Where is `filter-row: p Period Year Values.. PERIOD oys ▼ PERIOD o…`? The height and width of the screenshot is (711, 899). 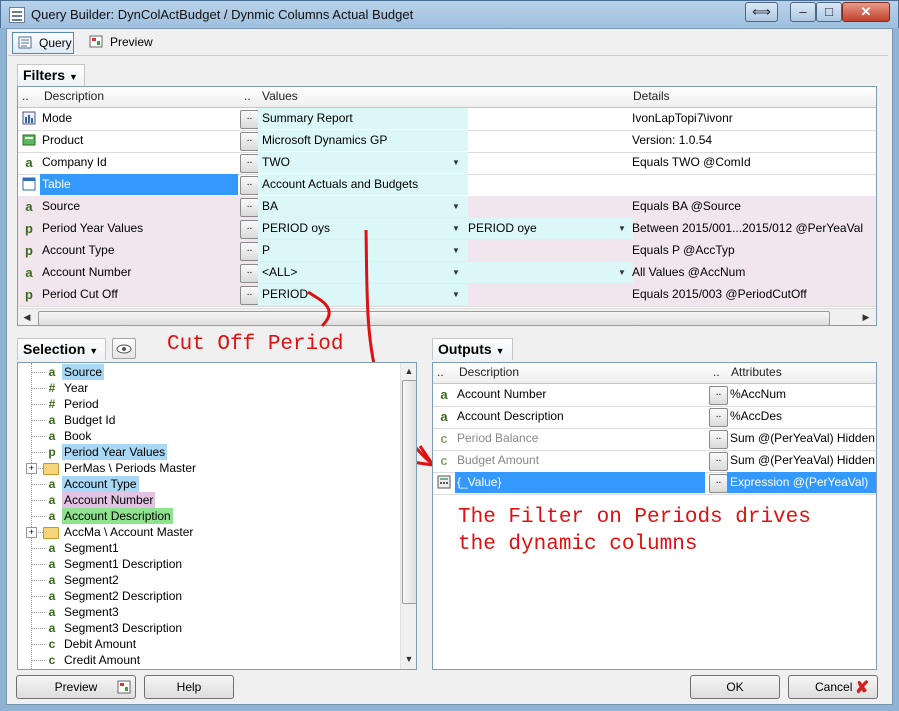
filter-row: p Period Year Values.. PERIOD oys ▼ PERIOD o… is located at coordinates (447, 229).